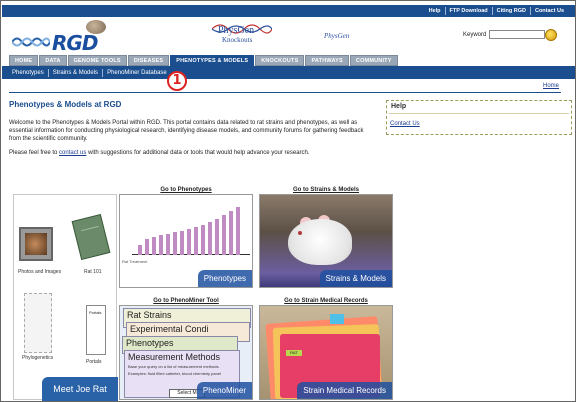 The height and width of the screenshot is (402, 576). I want to click on tab-community: COMMUNITY, so click(373, 60).